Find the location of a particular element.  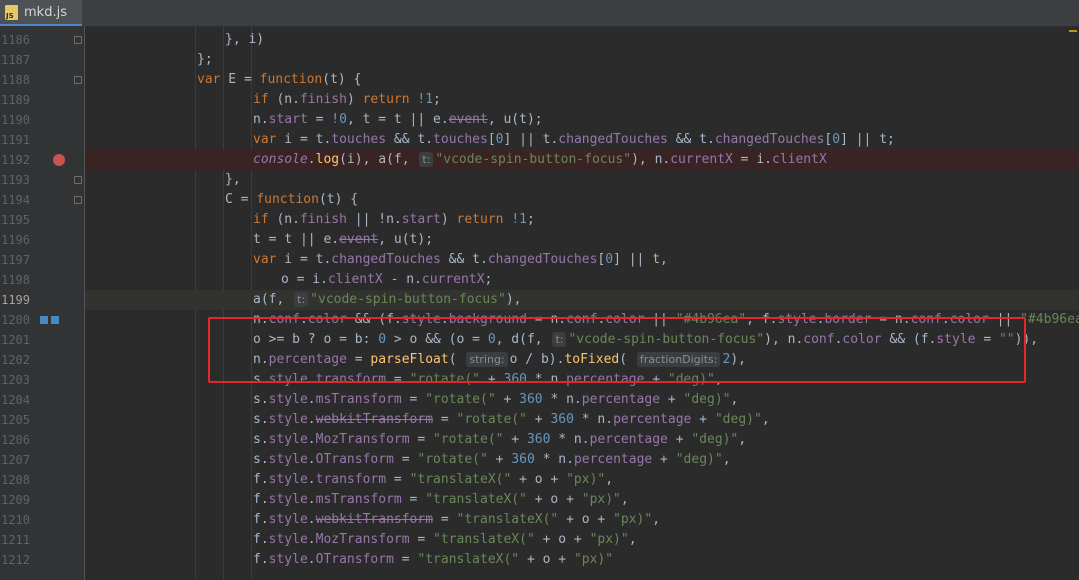

code-line: o = i.clientX - n.currentX; is located at coordinates (582, 280).